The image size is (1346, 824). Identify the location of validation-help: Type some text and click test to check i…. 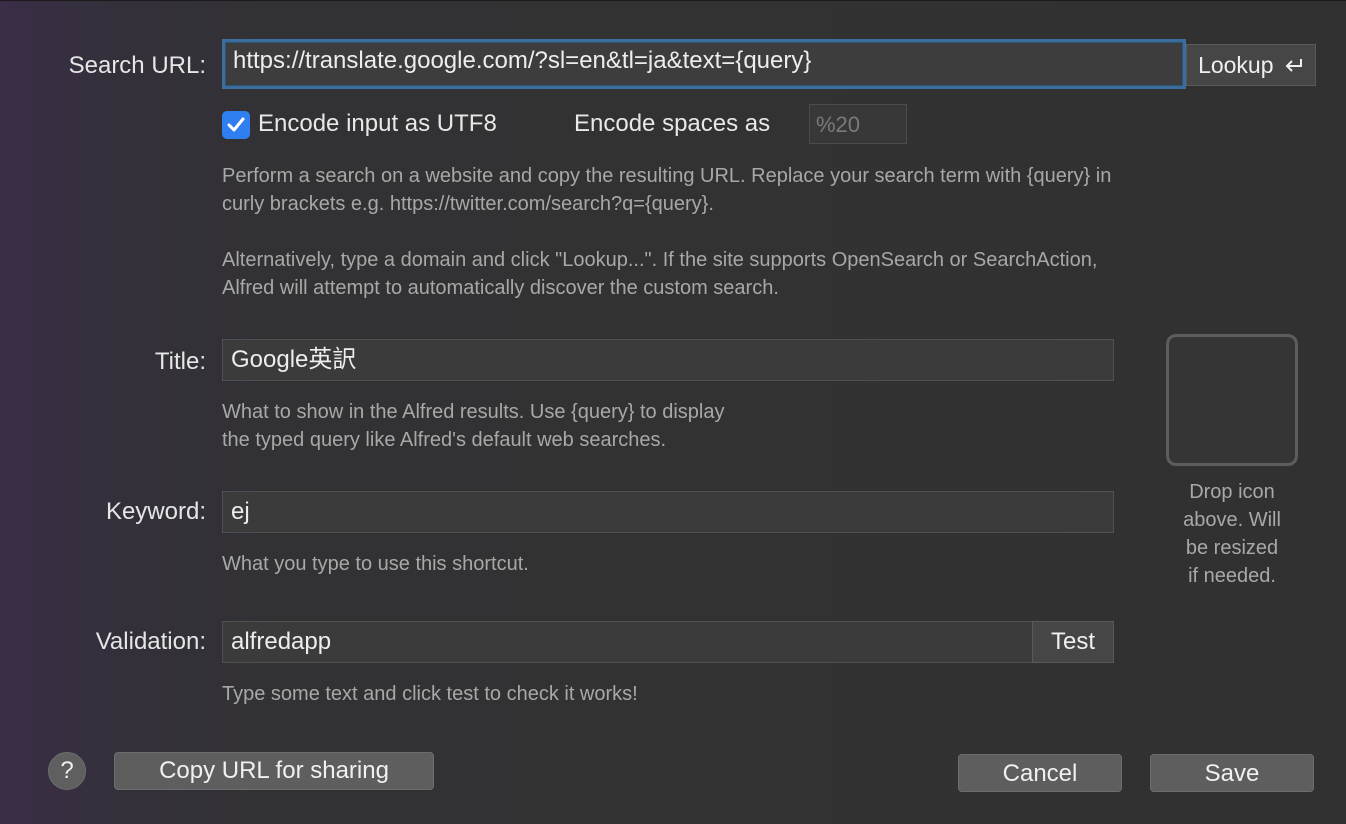
(430, 694).